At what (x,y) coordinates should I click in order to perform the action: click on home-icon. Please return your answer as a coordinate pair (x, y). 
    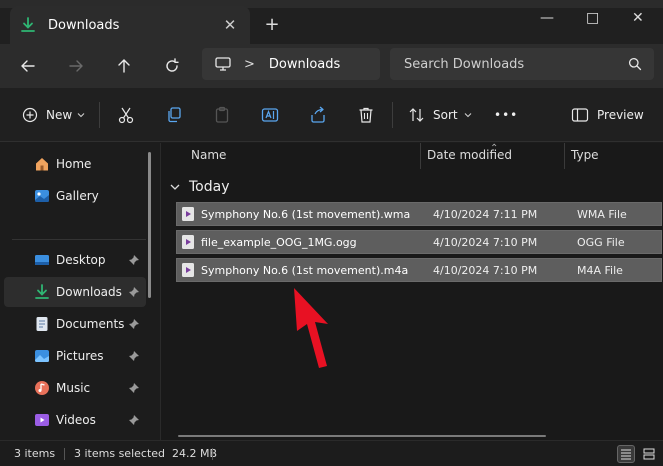
    Looking at the image, I should click on (42, 164).